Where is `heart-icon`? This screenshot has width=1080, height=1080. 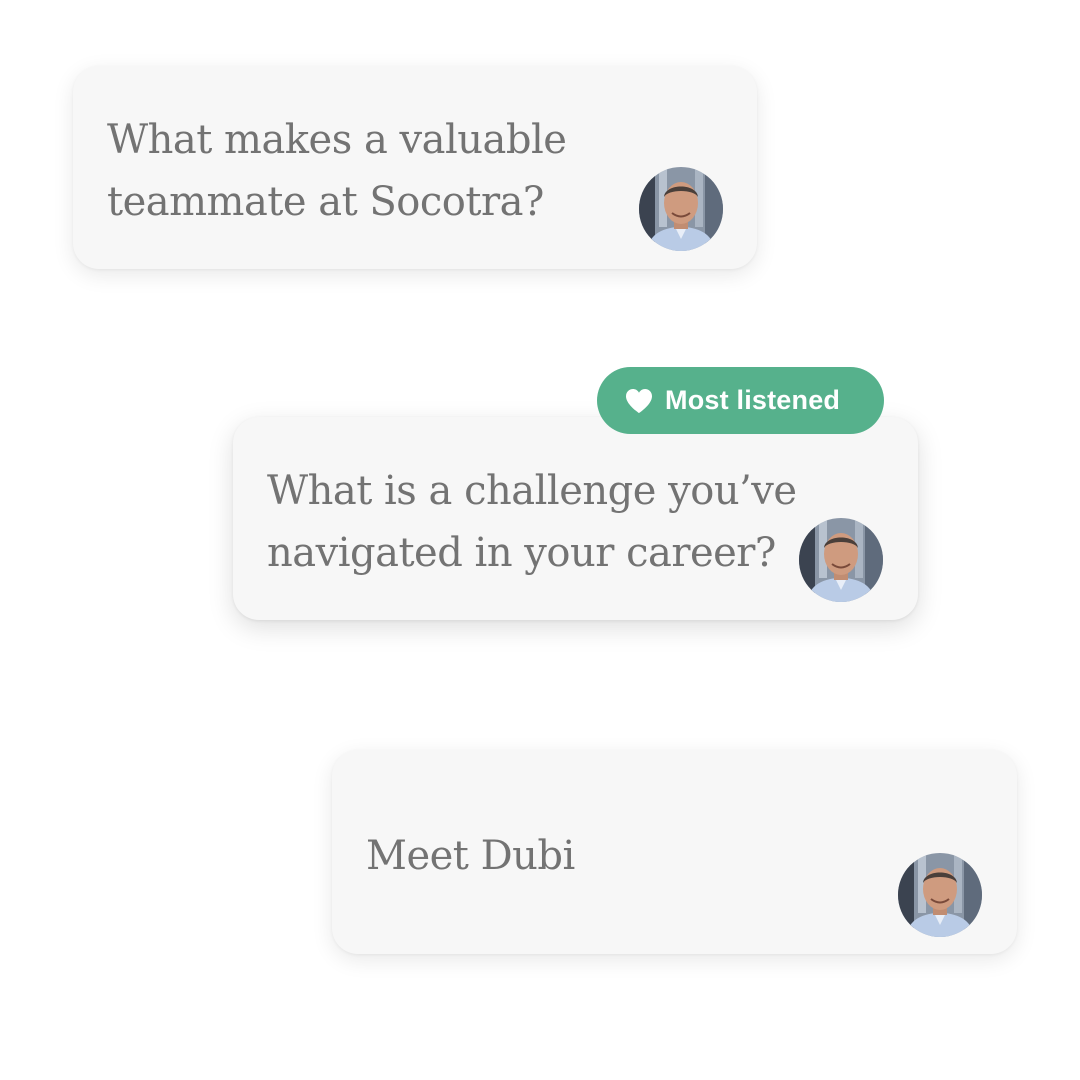 heart-icon is located at coordinates (639, 401).